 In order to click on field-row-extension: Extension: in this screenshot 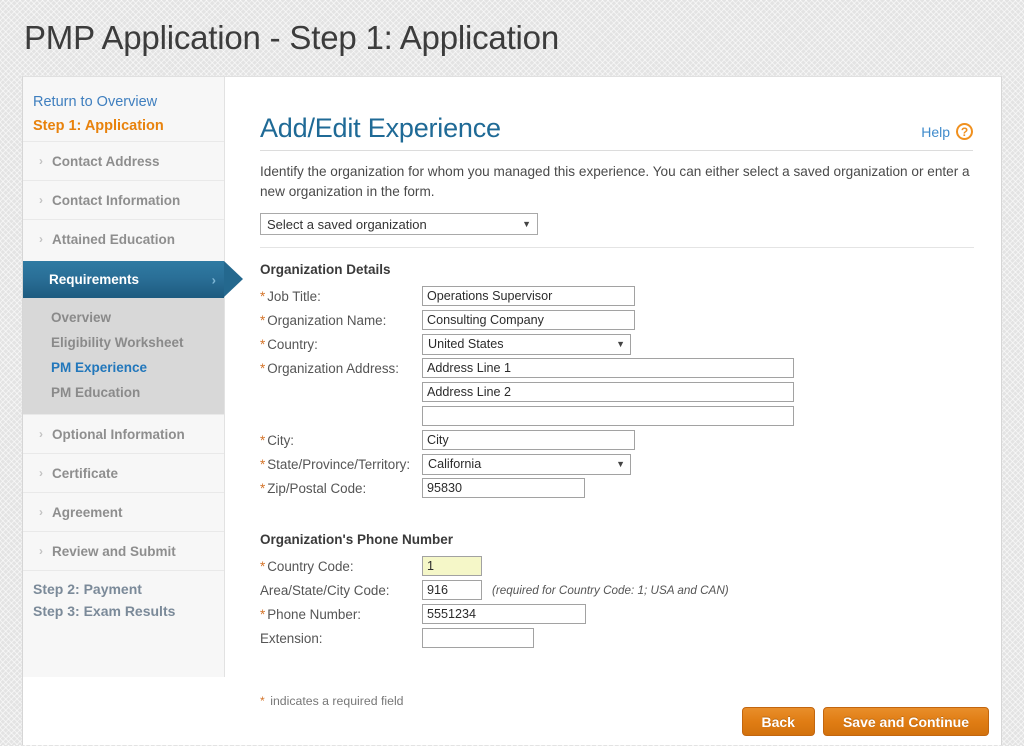, I will do `click(616, 638)`.